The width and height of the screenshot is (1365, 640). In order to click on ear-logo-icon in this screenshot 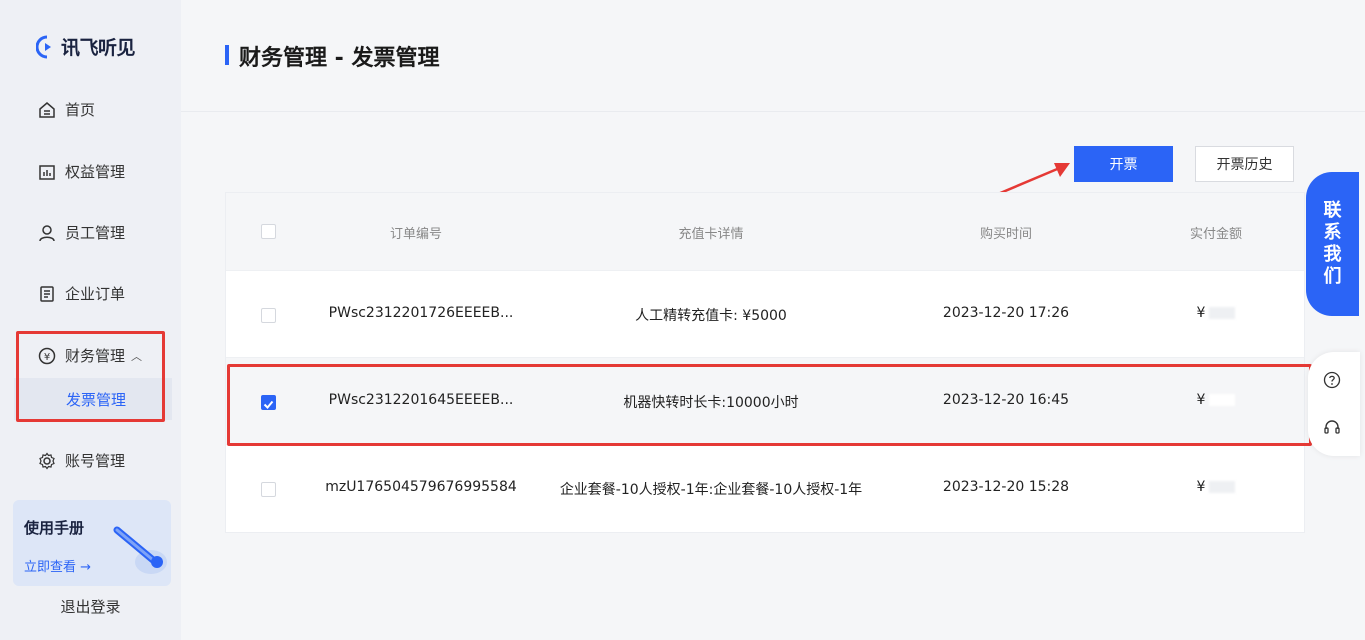, I will do `click(46, 47)`.